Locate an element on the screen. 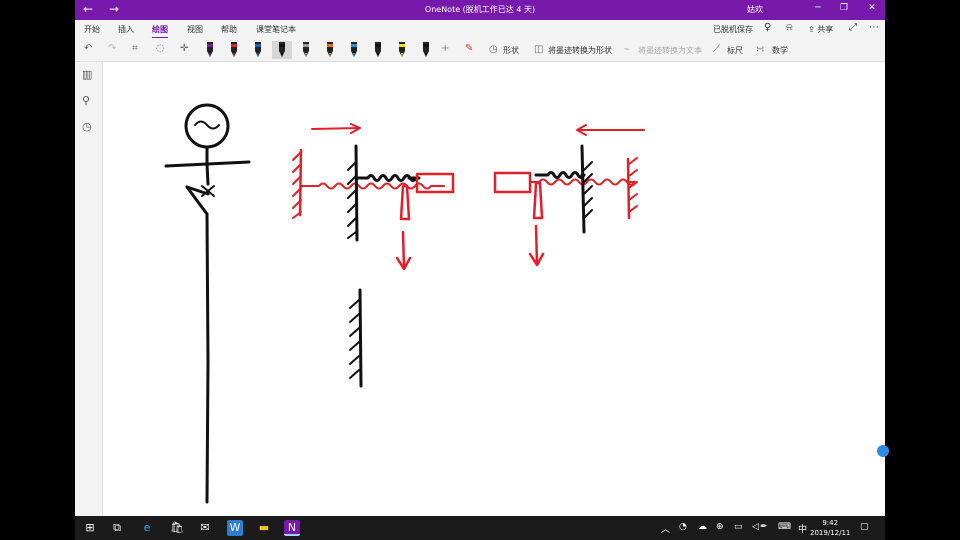  tab-insert: 插入 is located at coordinates (126, 29).